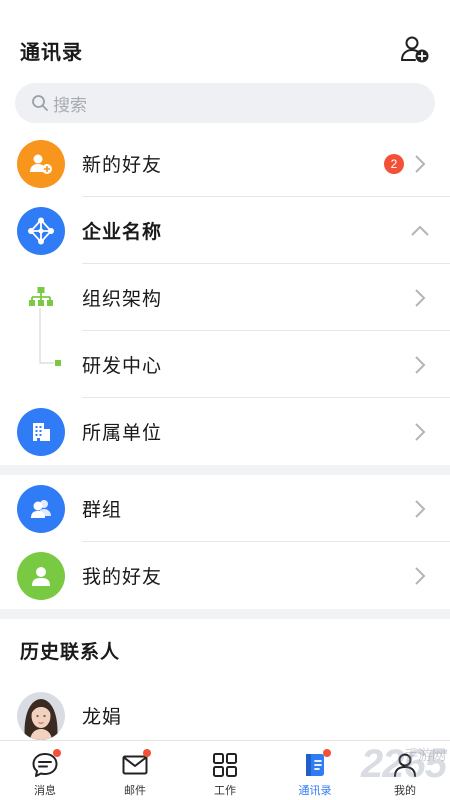 Image resolution: width=450 pixels, height=800 pixels. I want to click on group-icon, so click(41, 508).